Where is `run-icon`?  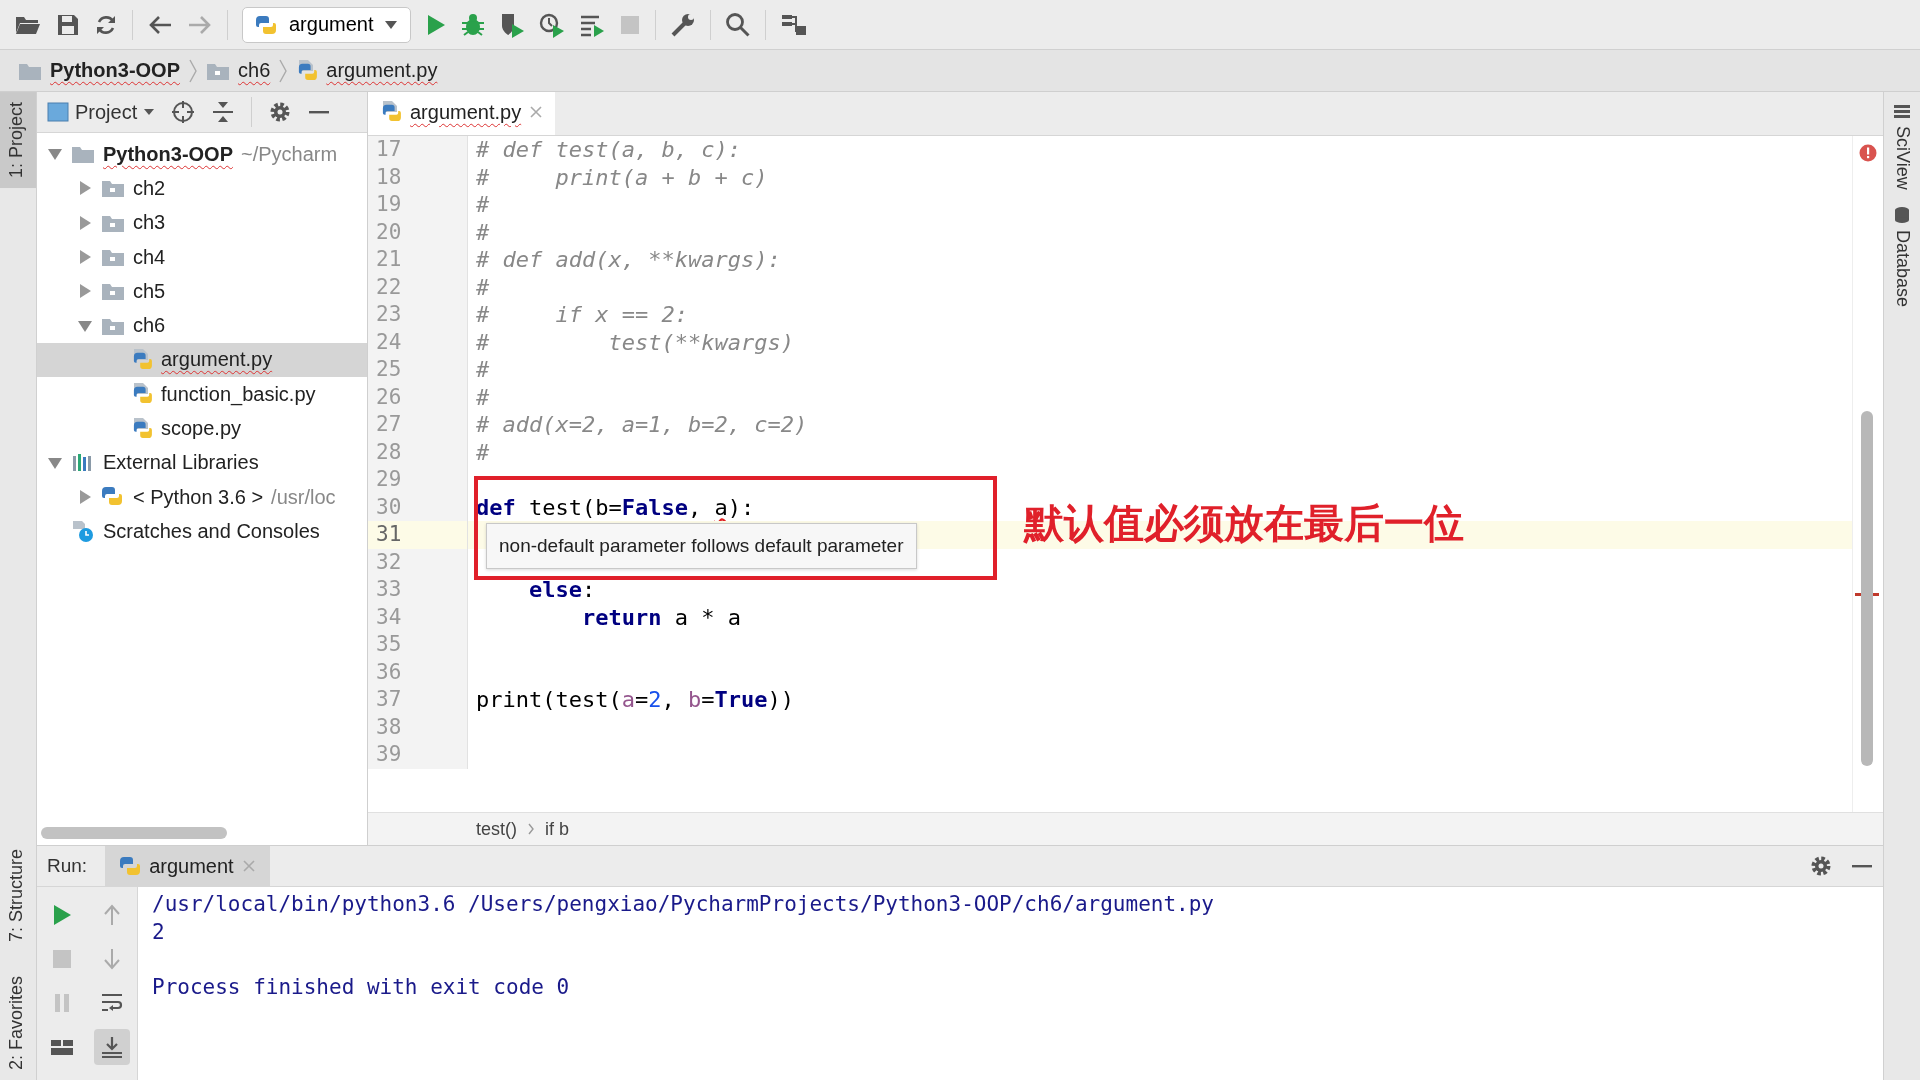 run-icon is located at coordinates (62, 915).